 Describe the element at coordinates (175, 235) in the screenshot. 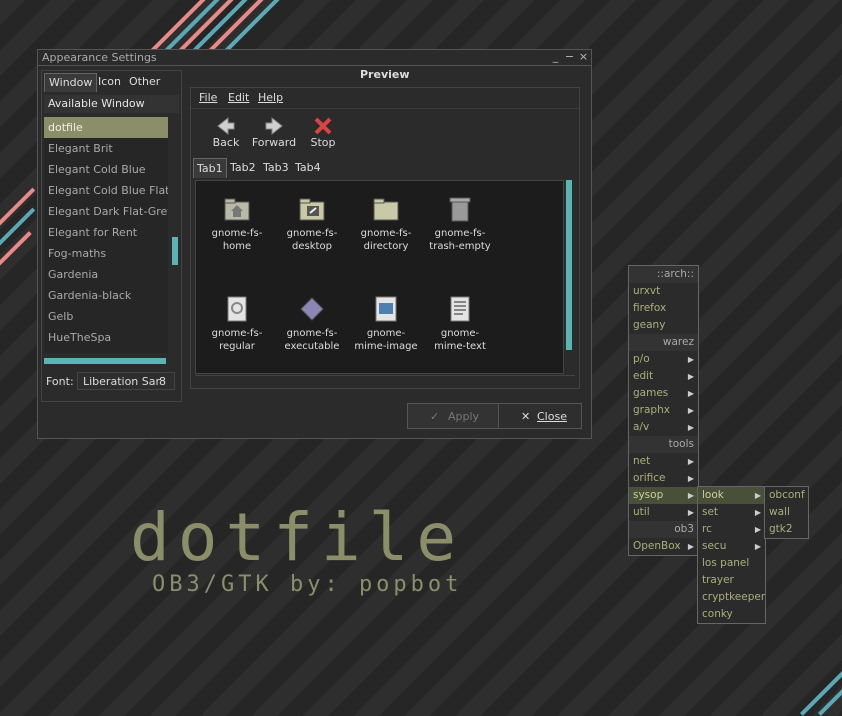

I see `theme-scrollbar` at that location.